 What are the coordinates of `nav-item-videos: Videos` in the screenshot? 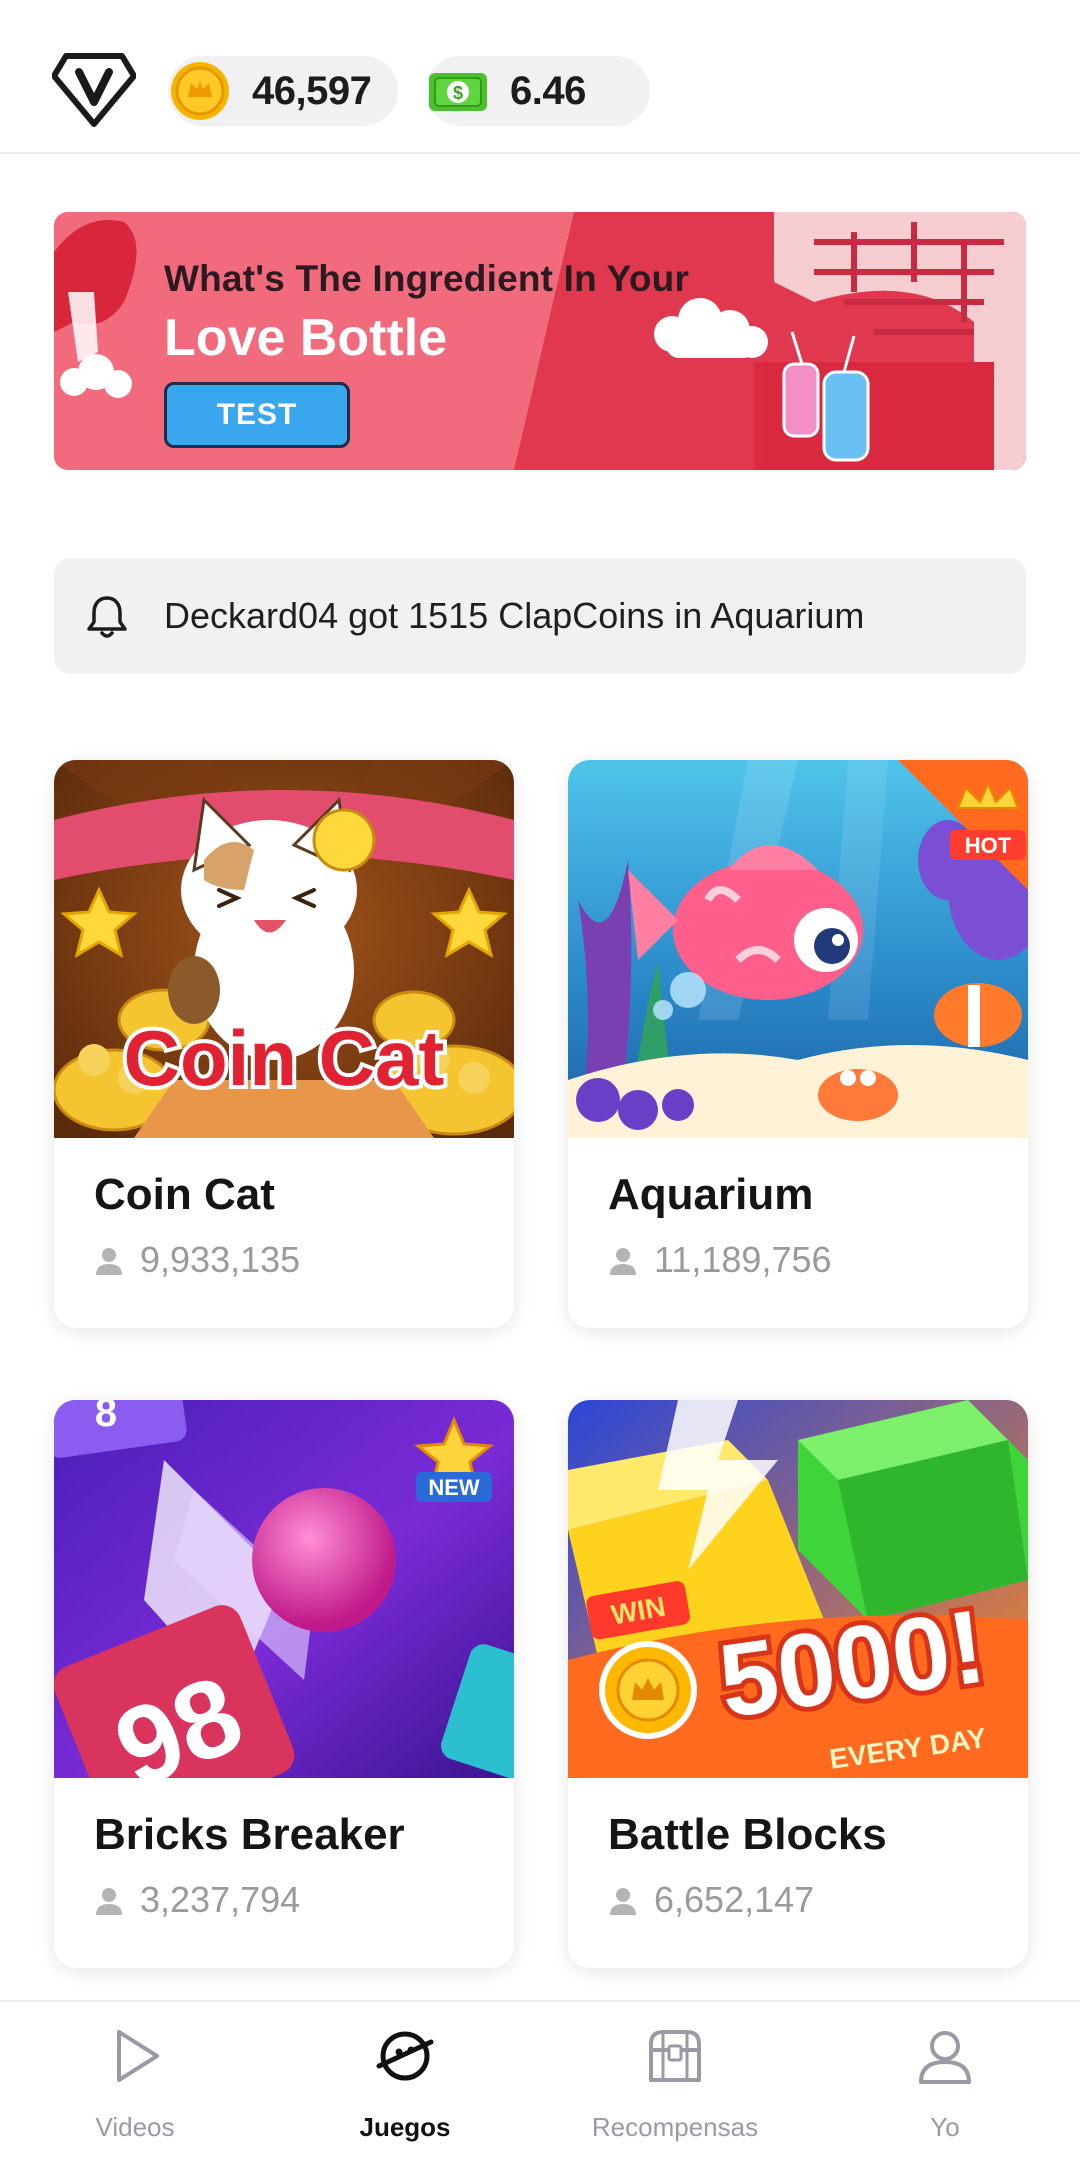 It's located at (135, 2090).